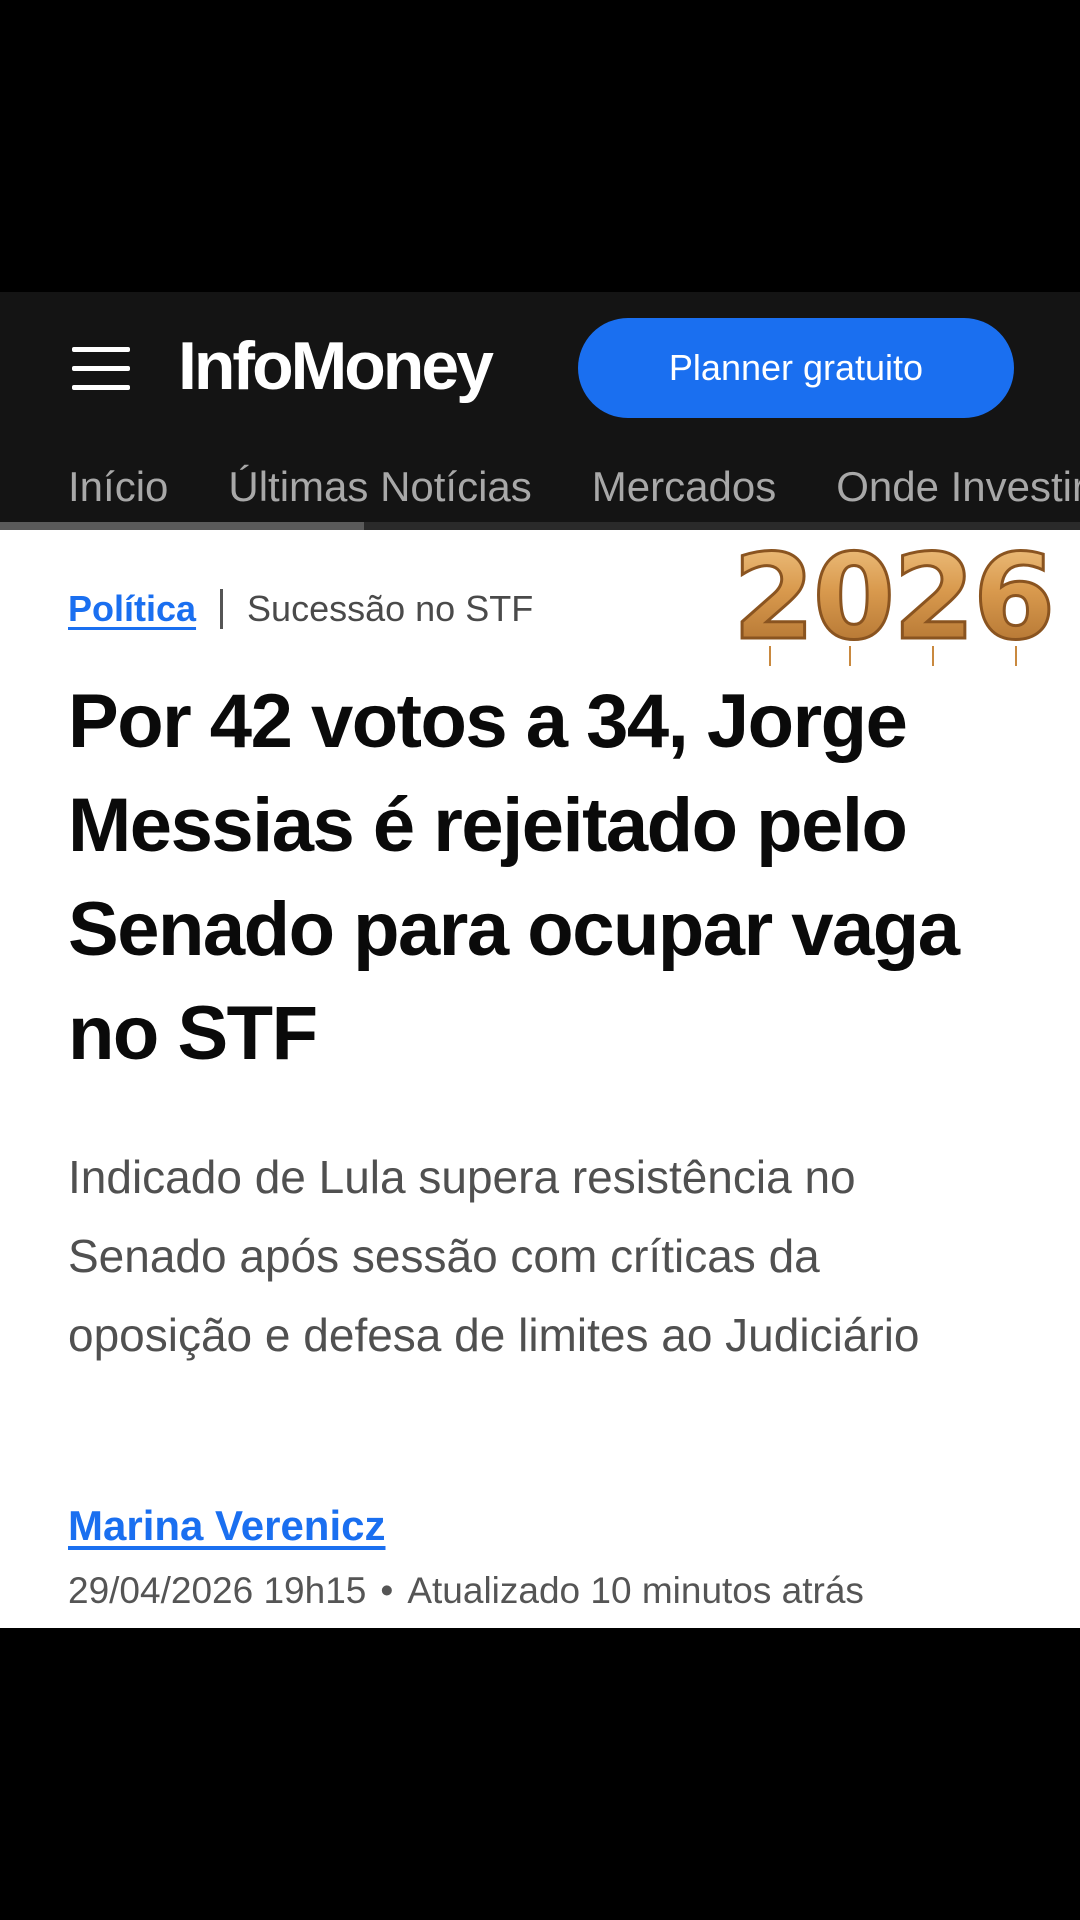 This screenshot has width=1080, height=1920. Describe the element at coordinates (132, 609) in the screenshot. I see `category-link: Política` at that location.